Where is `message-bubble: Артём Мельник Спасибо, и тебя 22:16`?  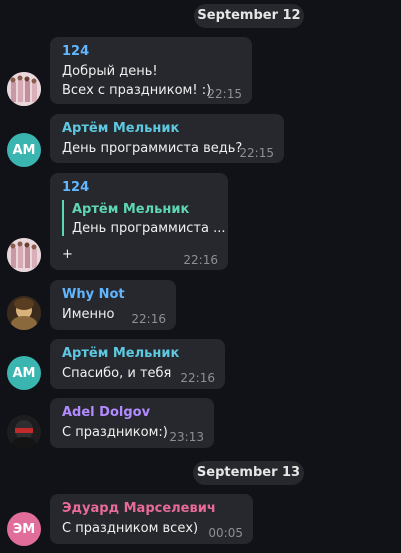 message-bubble: Артём Мельник Спасибо, и тебя 22:16 is located at coordinates (137, 364).